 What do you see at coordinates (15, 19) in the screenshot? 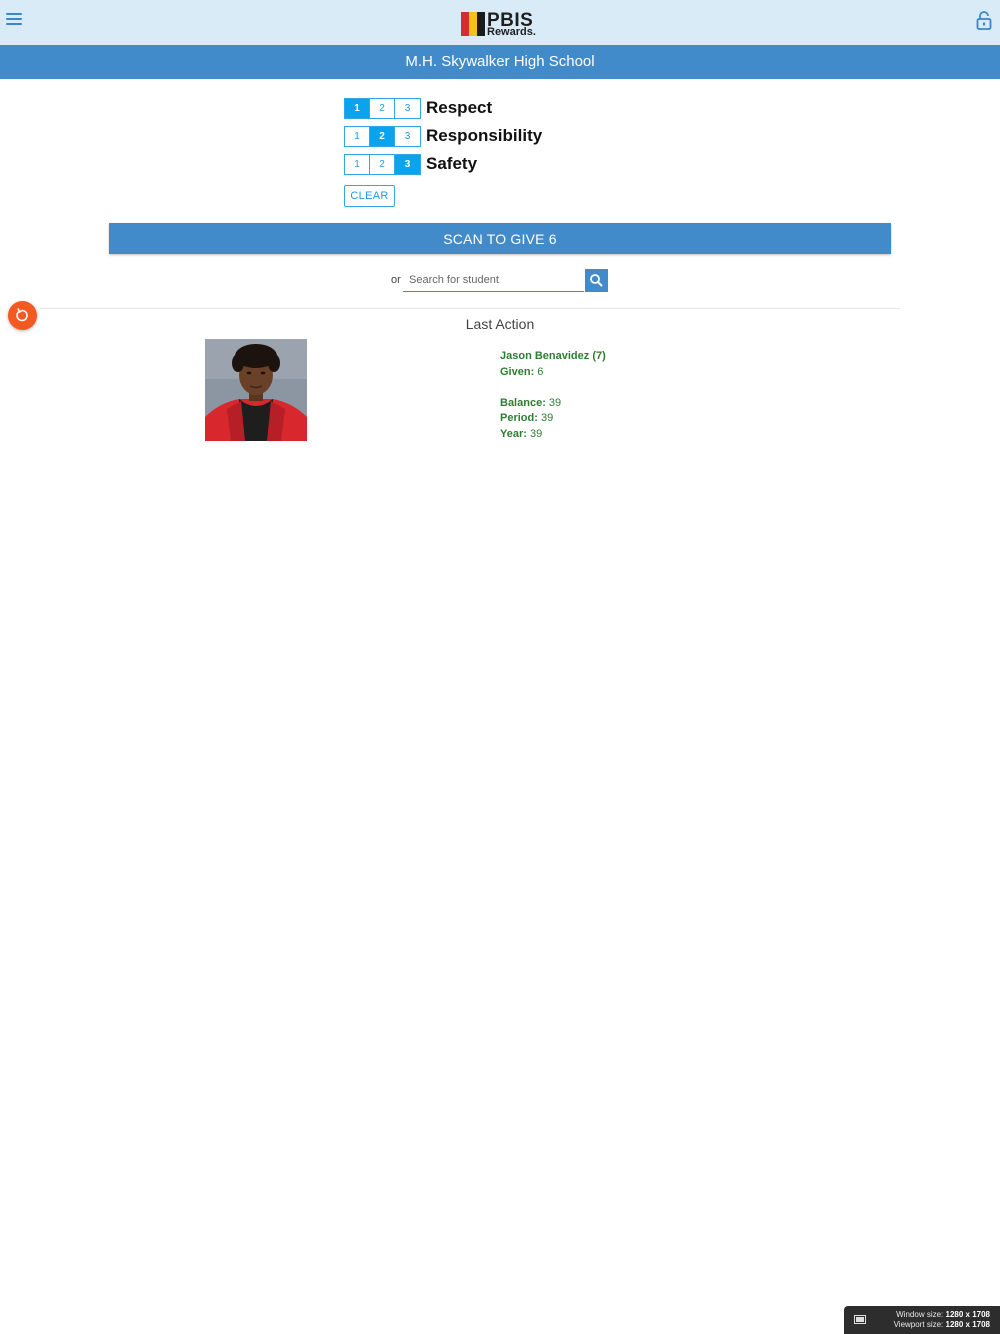
I see `hamburger-menu-icon` at bounding box center [15, 19].